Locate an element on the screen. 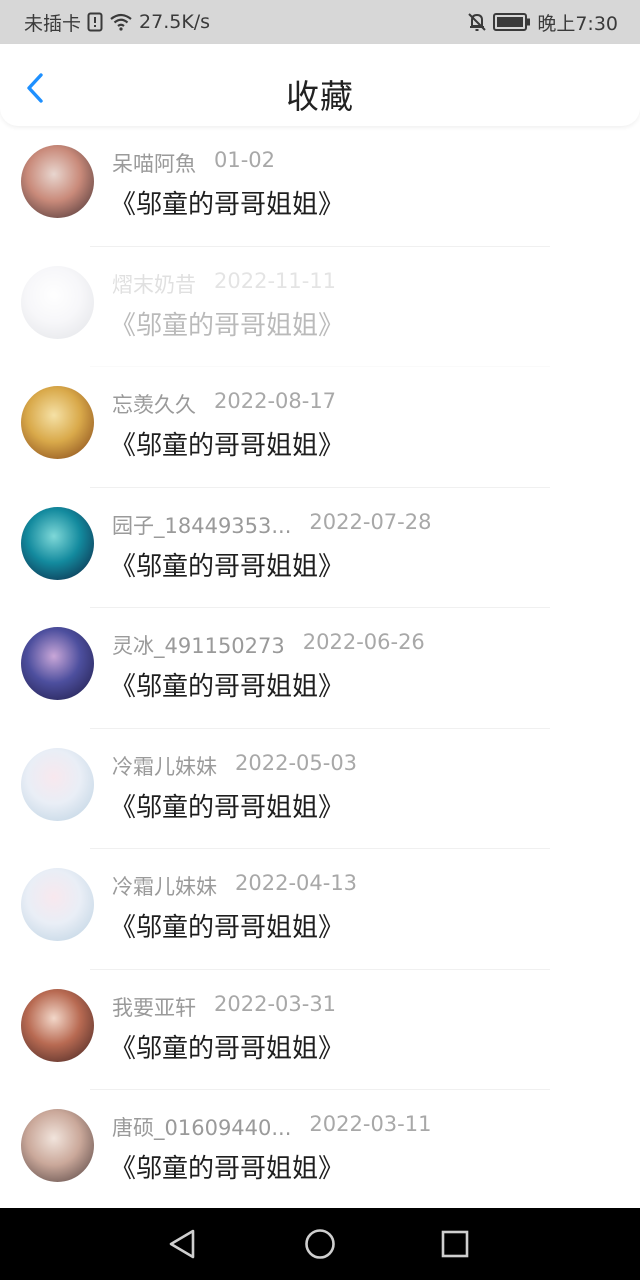  header: 收藏 is located at coordinates (320, 85).